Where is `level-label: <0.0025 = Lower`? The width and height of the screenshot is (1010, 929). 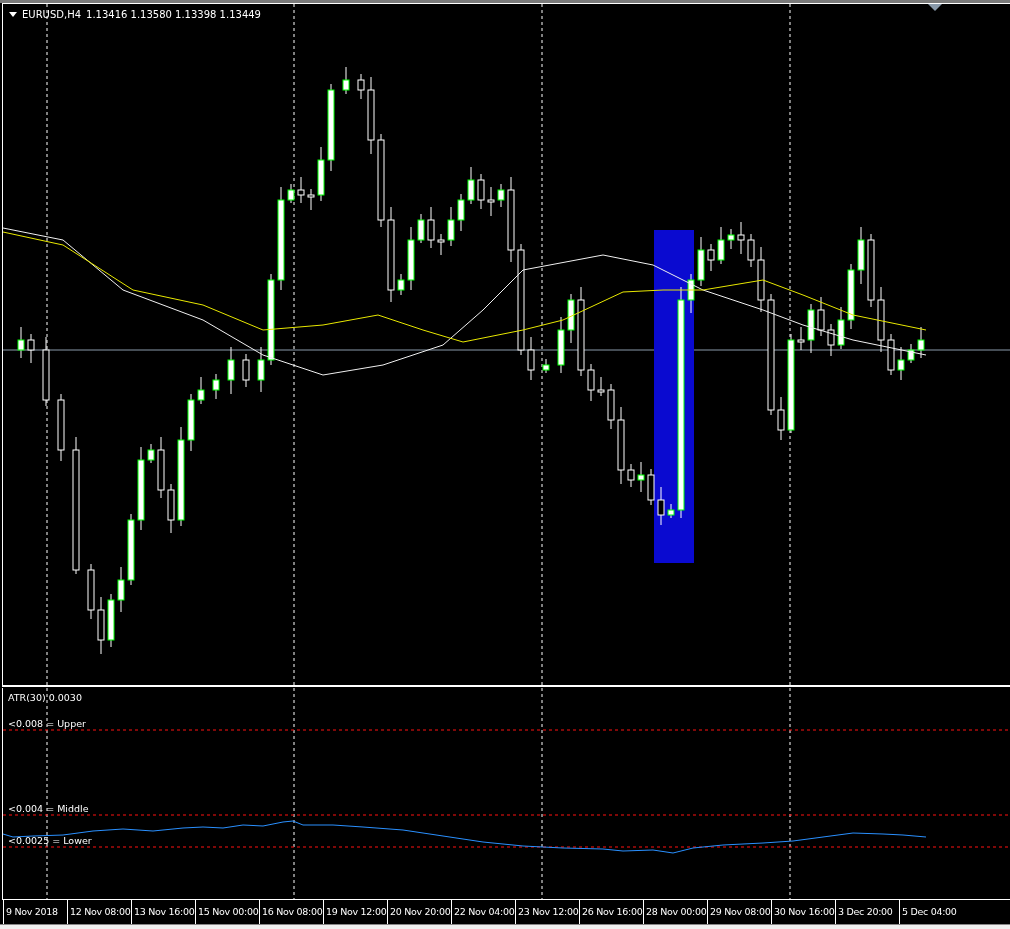 level-label: <0.0025 = Lower is located at coordinates (50, 841).